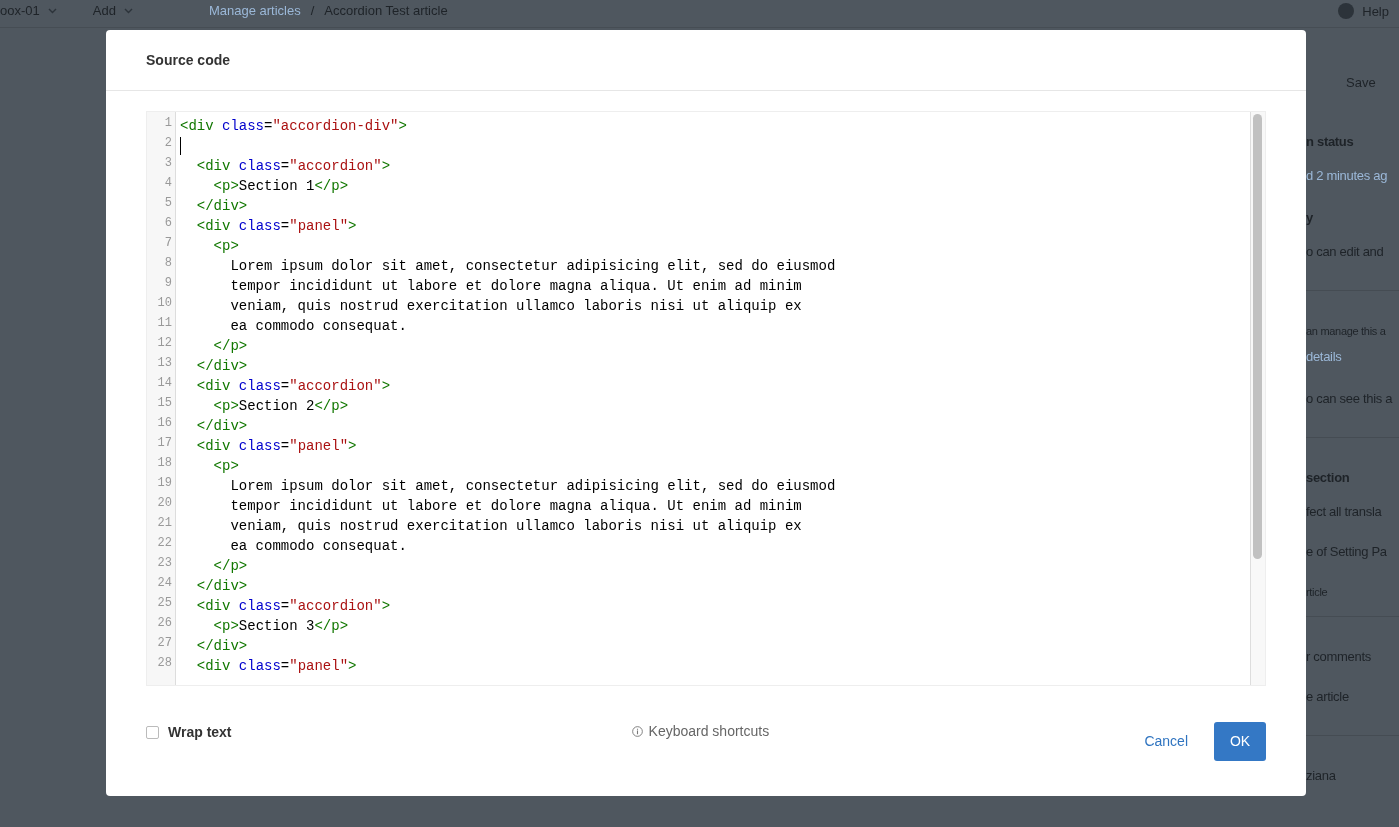 The height and width of the screenshot is (827, 1399). I want to click on line-number: 4, so click(168, 184).